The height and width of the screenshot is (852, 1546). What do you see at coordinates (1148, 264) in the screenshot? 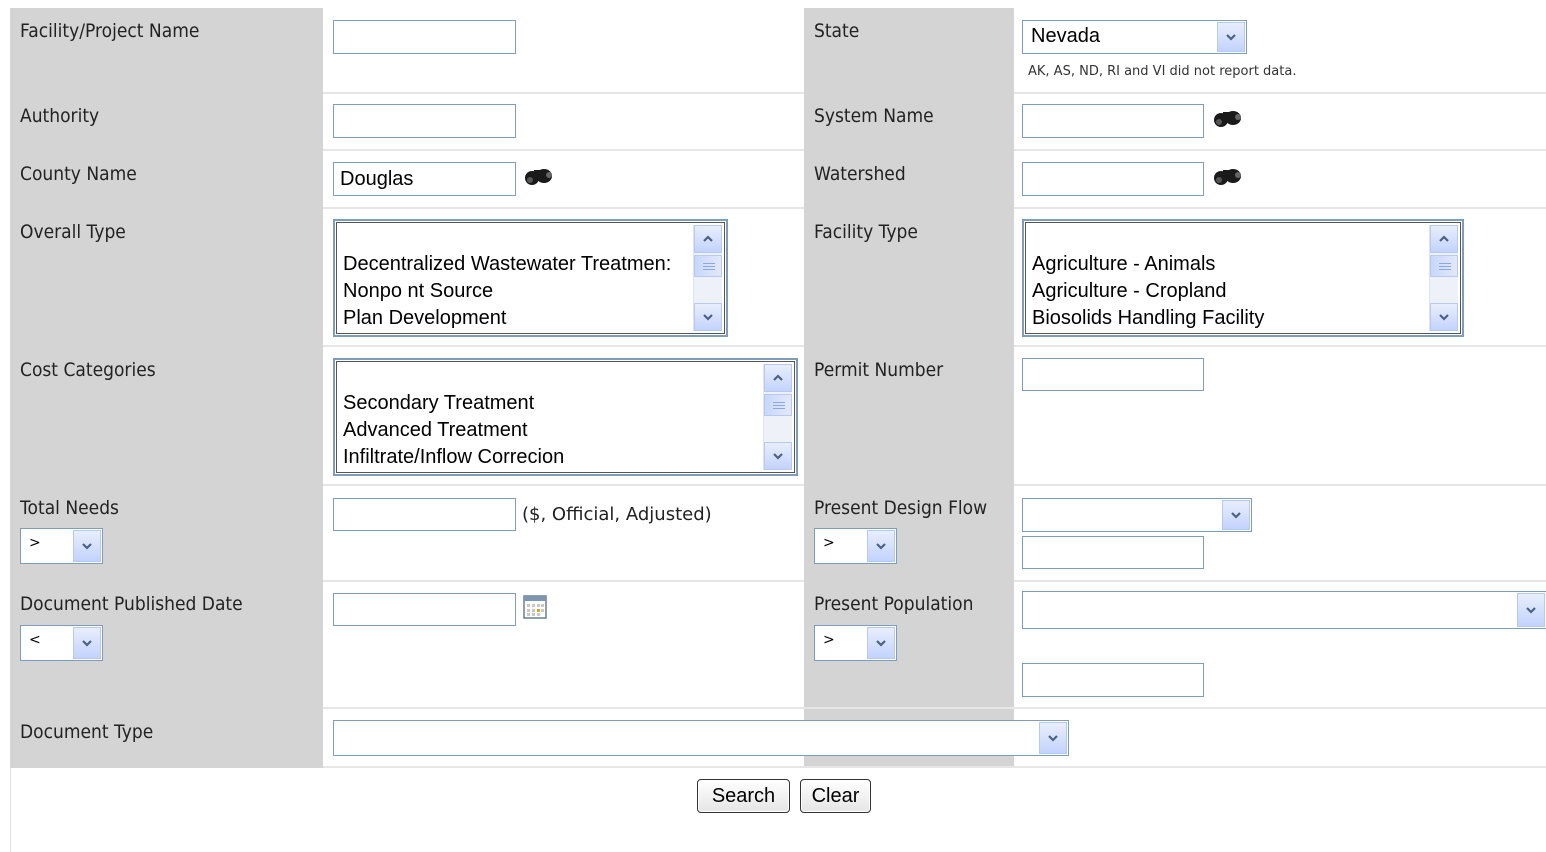
I see `list-item: Agriculture - Animals` at bounding box center [1148, 264].